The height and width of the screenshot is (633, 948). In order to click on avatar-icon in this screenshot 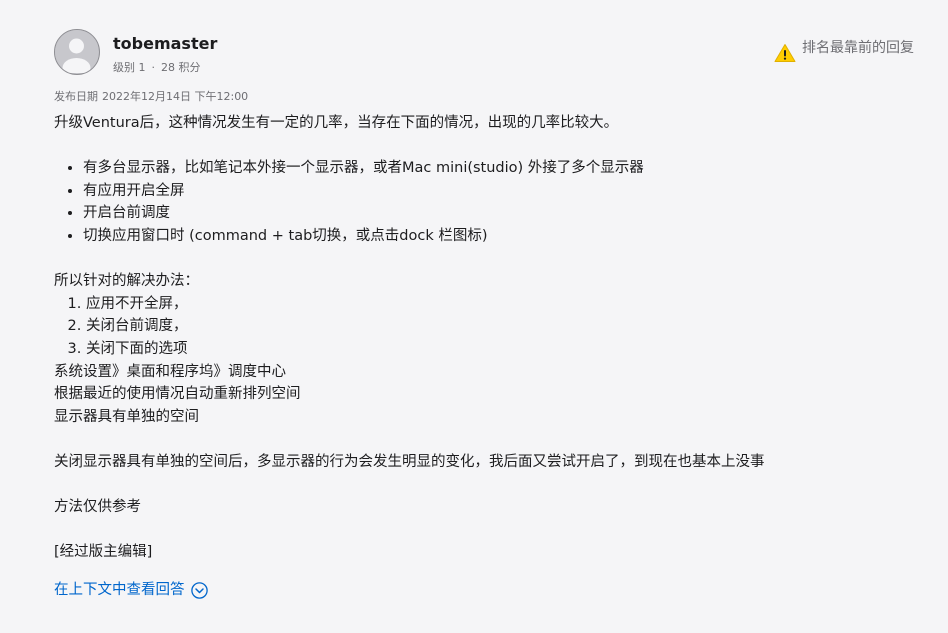, I will do `click(77, 52)`.